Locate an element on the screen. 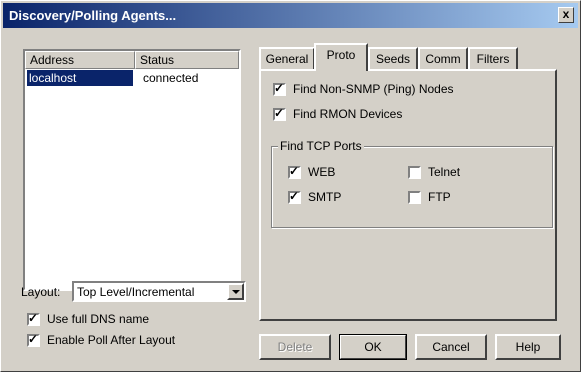 The width and height of the screenshot is (581, 372). layout-select-value: Top Level/Incremental is located at coordinates (136, 292).